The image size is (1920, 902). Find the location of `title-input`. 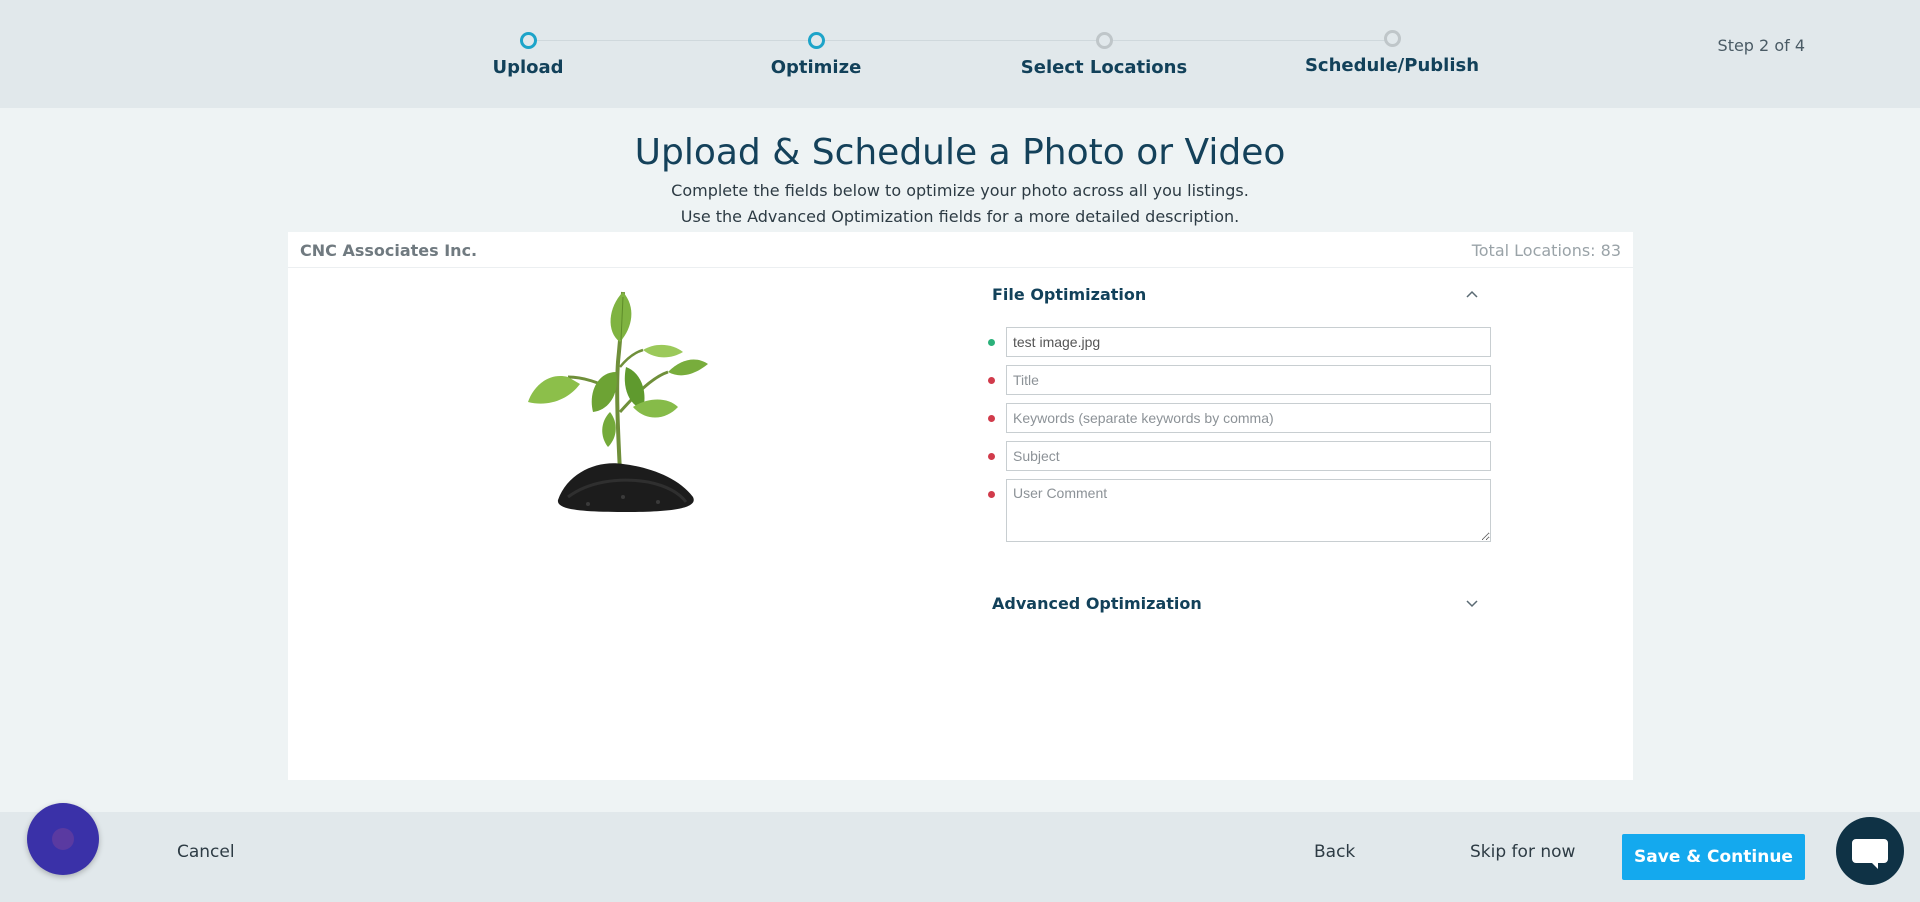

title-input is located at coordinates (1248, 380).